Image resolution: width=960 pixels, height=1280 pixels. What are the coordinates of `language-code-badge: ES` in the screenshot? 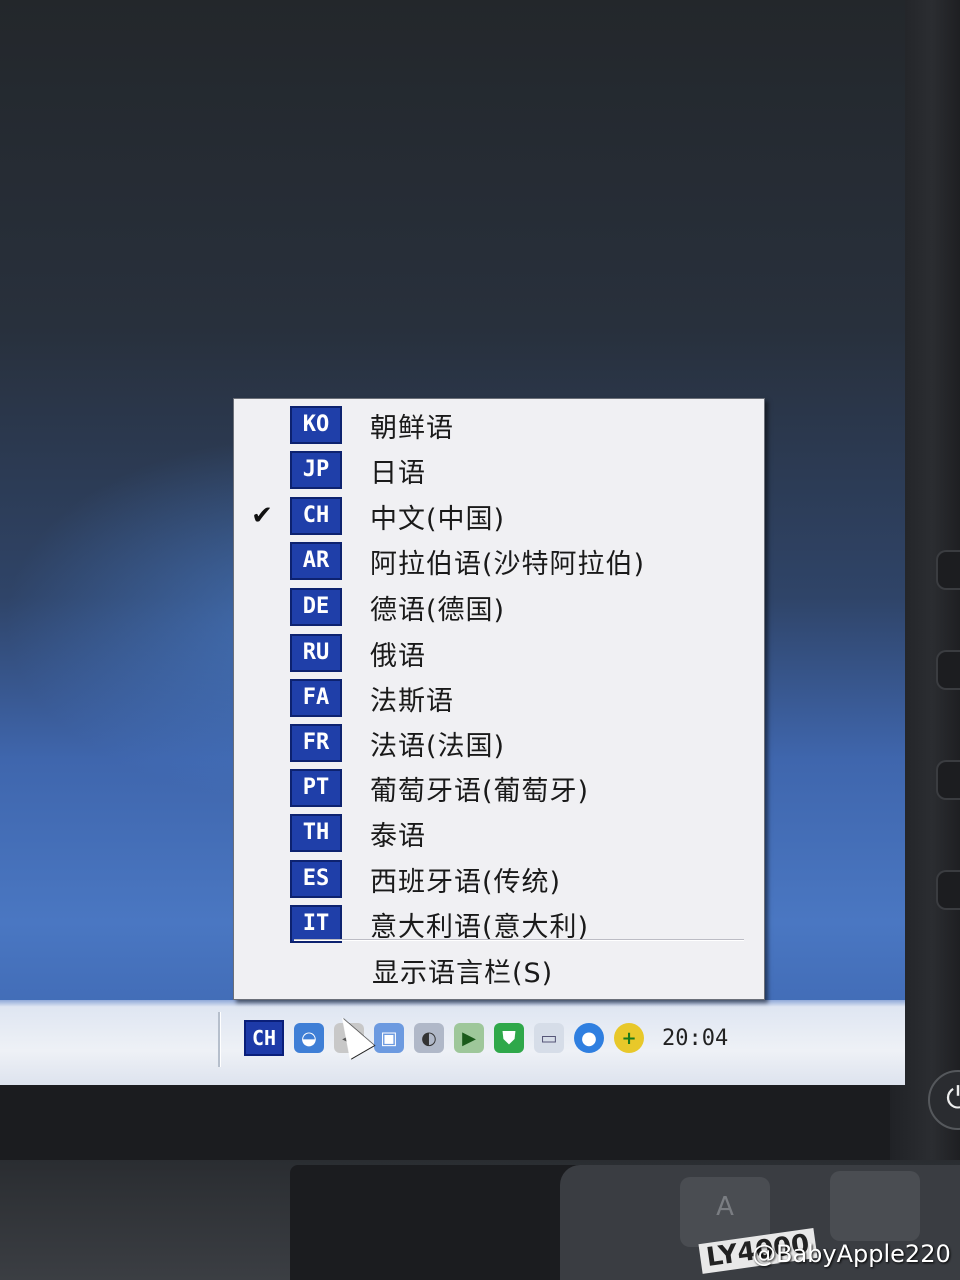 It's located at (316, 879).